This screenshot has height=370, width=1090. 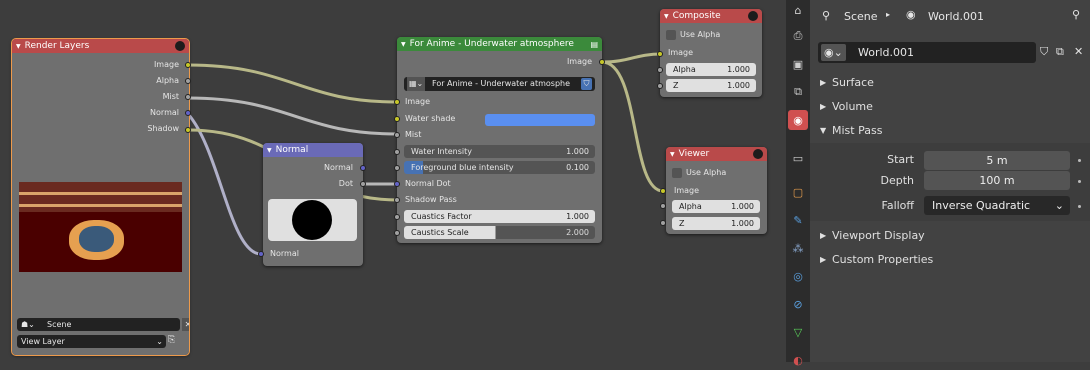 What do you see at coordinates (397, 119) in the screenshot?
I see `socket-water-shade-in` at bounding box center [397, 119].